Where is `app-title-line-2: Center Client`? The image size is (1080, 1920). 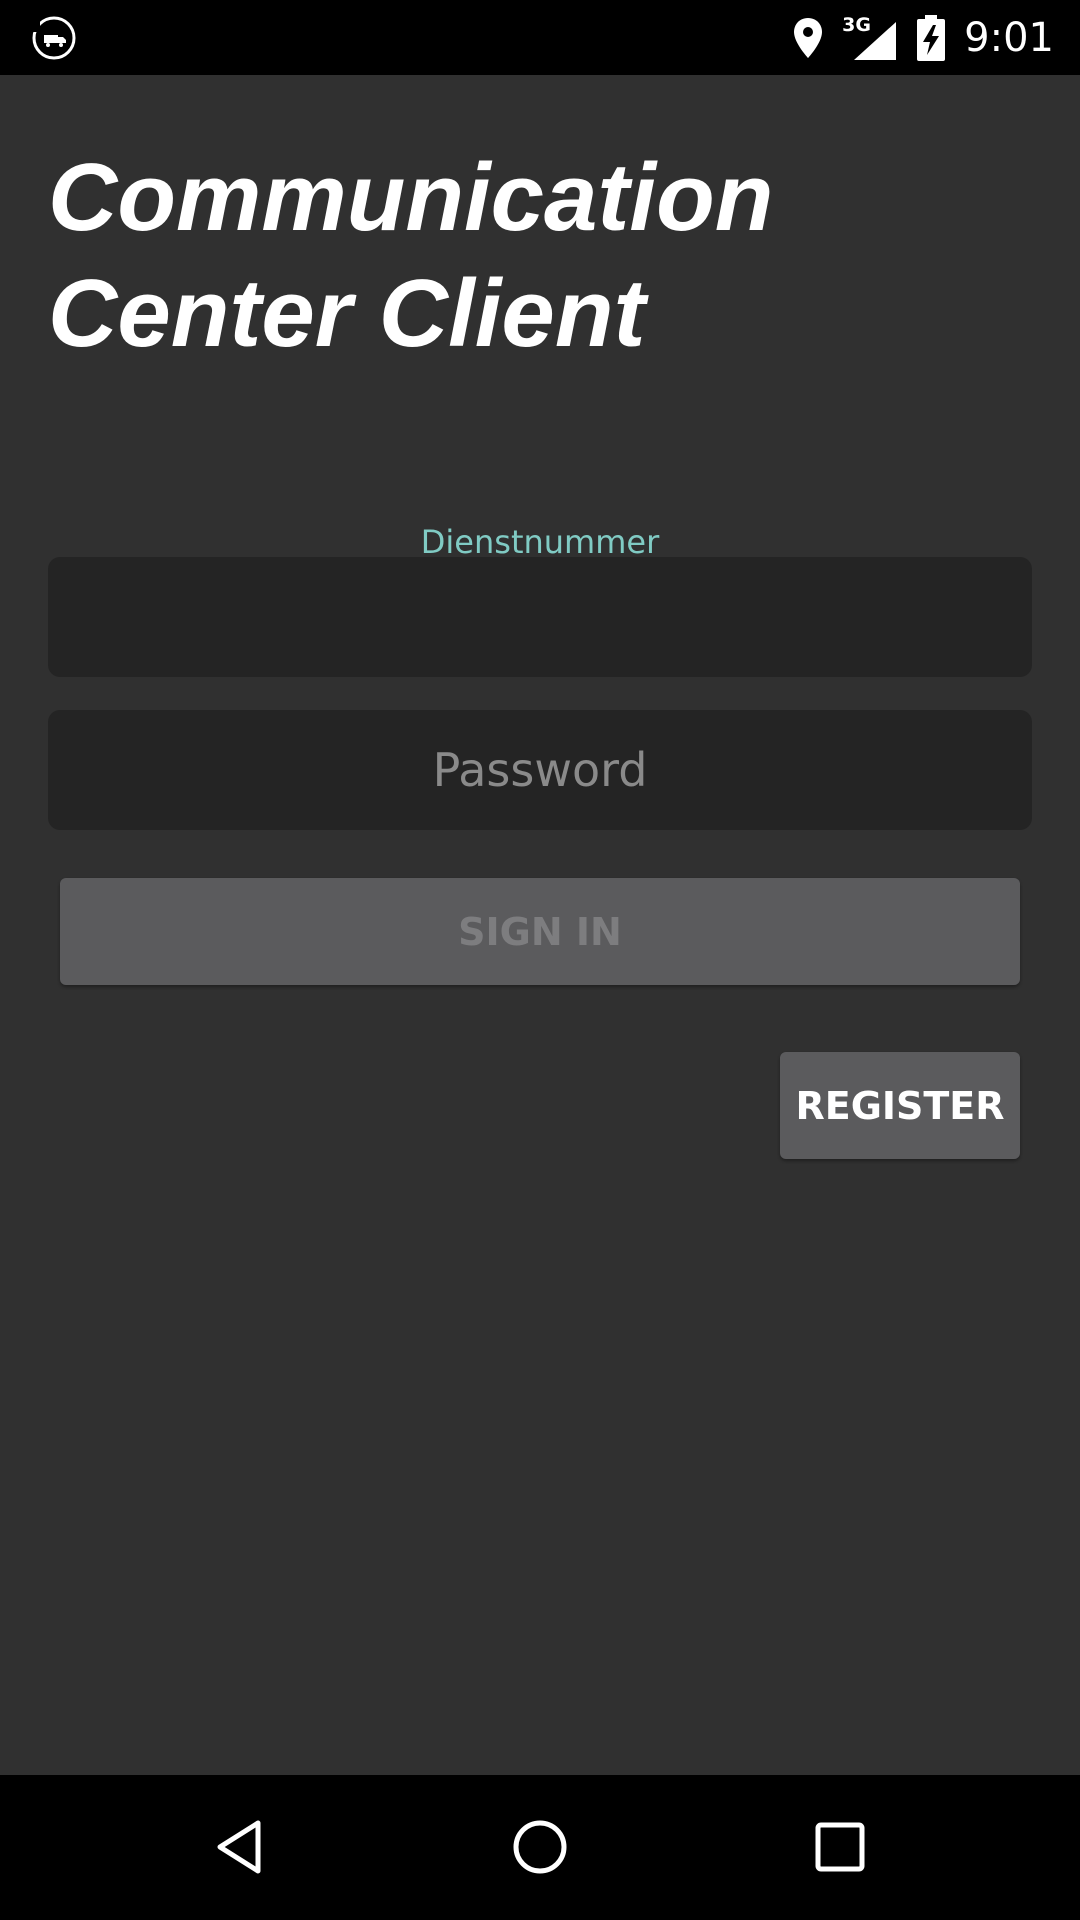 app-title-line-2: Center Client is located at coordinates (347, 313).